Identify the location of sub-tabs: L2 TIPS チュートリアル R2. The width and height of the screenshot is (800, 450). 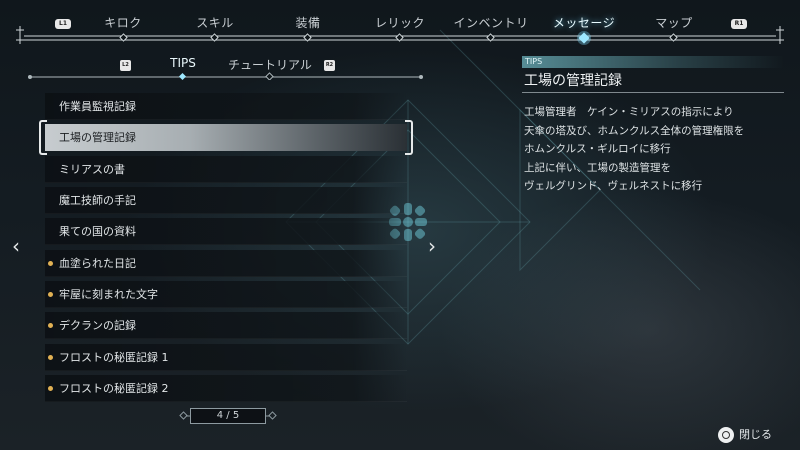
(228, 67).